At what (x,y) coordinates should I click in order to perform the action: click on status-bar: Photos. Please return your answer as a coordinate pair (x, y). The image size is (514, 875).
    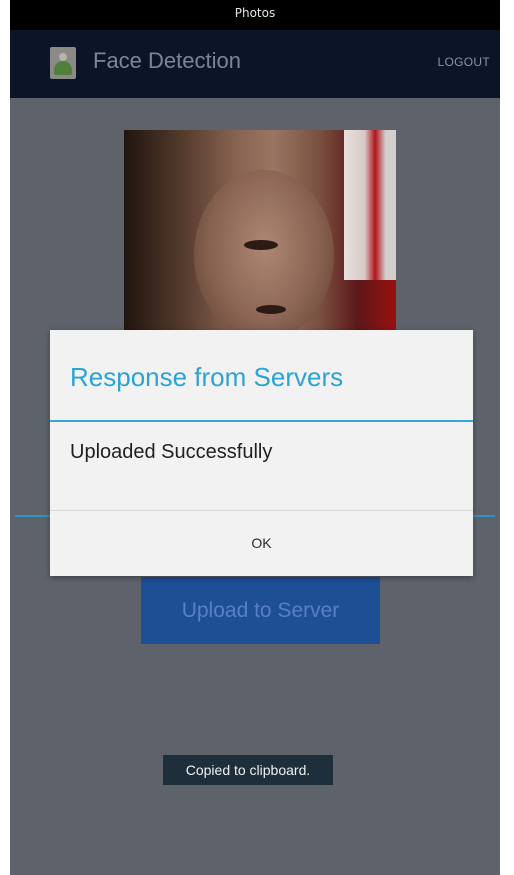
    Looking at the image, I should click on (255, 15).